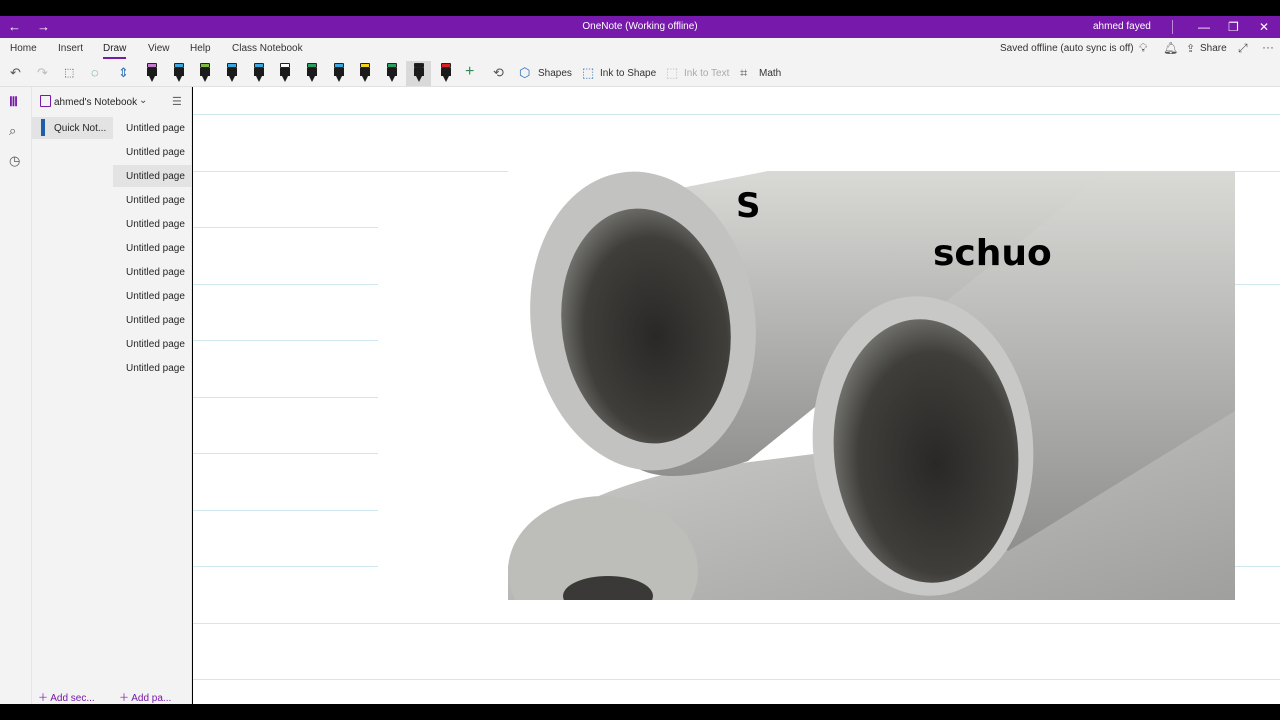  What do you see at coordinates (312, 73) in the screenshot?
I see `pen-7-icon` at bounding box center [312, 73].